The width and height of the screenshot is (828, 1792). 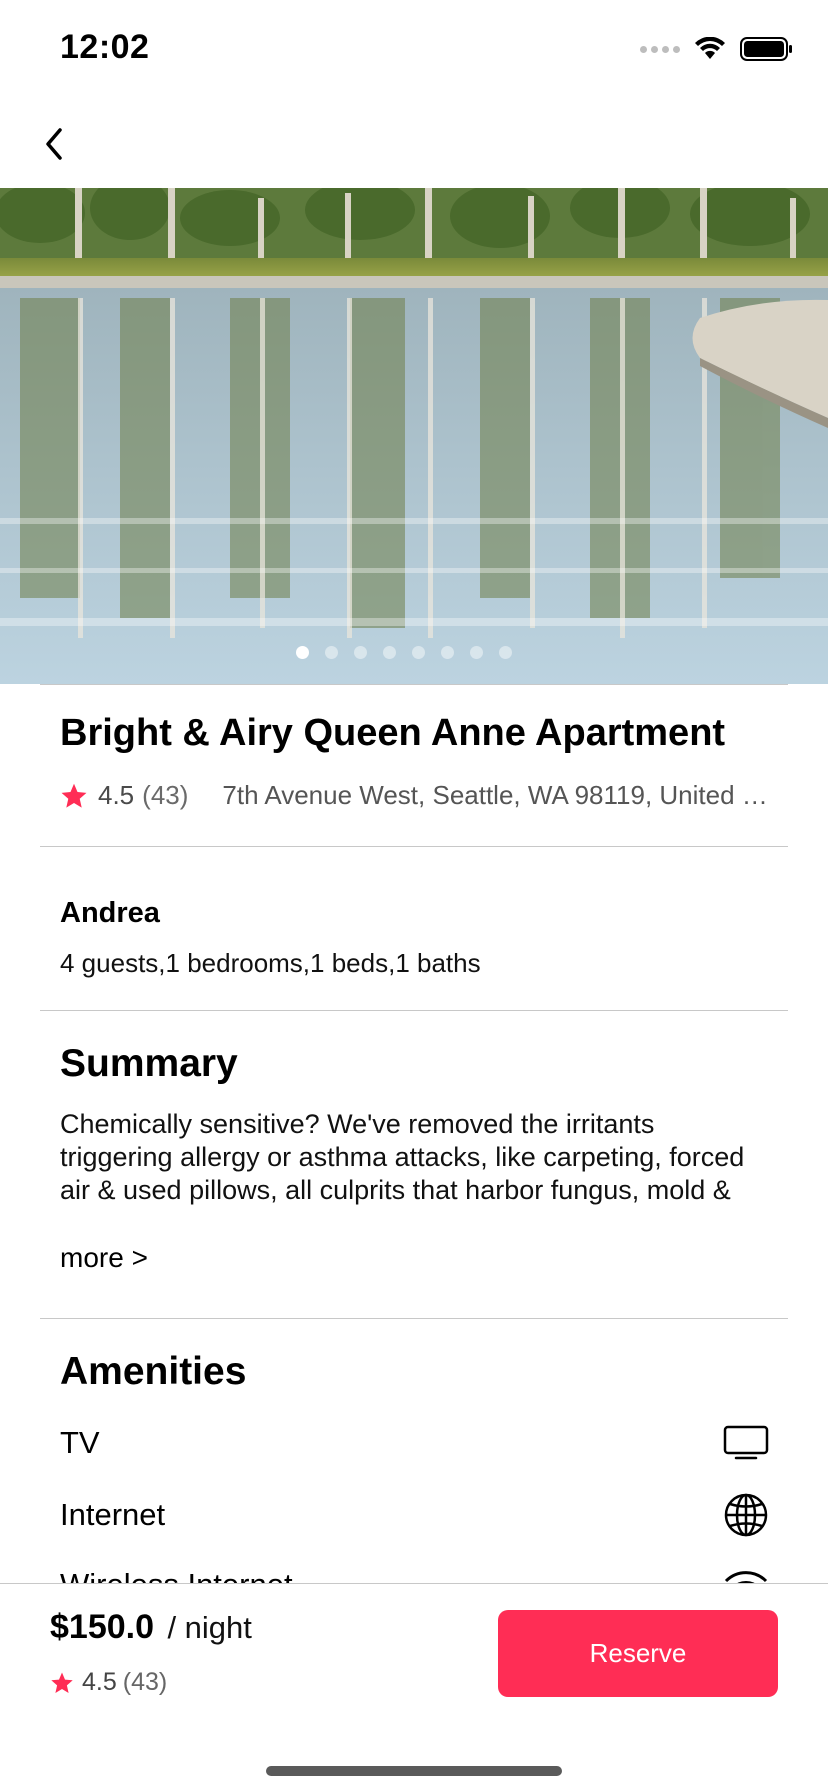 What do you see at coordinates (102, 1627) in the screenshot?
I see `nightly-price: $150.0` at bounding box center [102, 1627].